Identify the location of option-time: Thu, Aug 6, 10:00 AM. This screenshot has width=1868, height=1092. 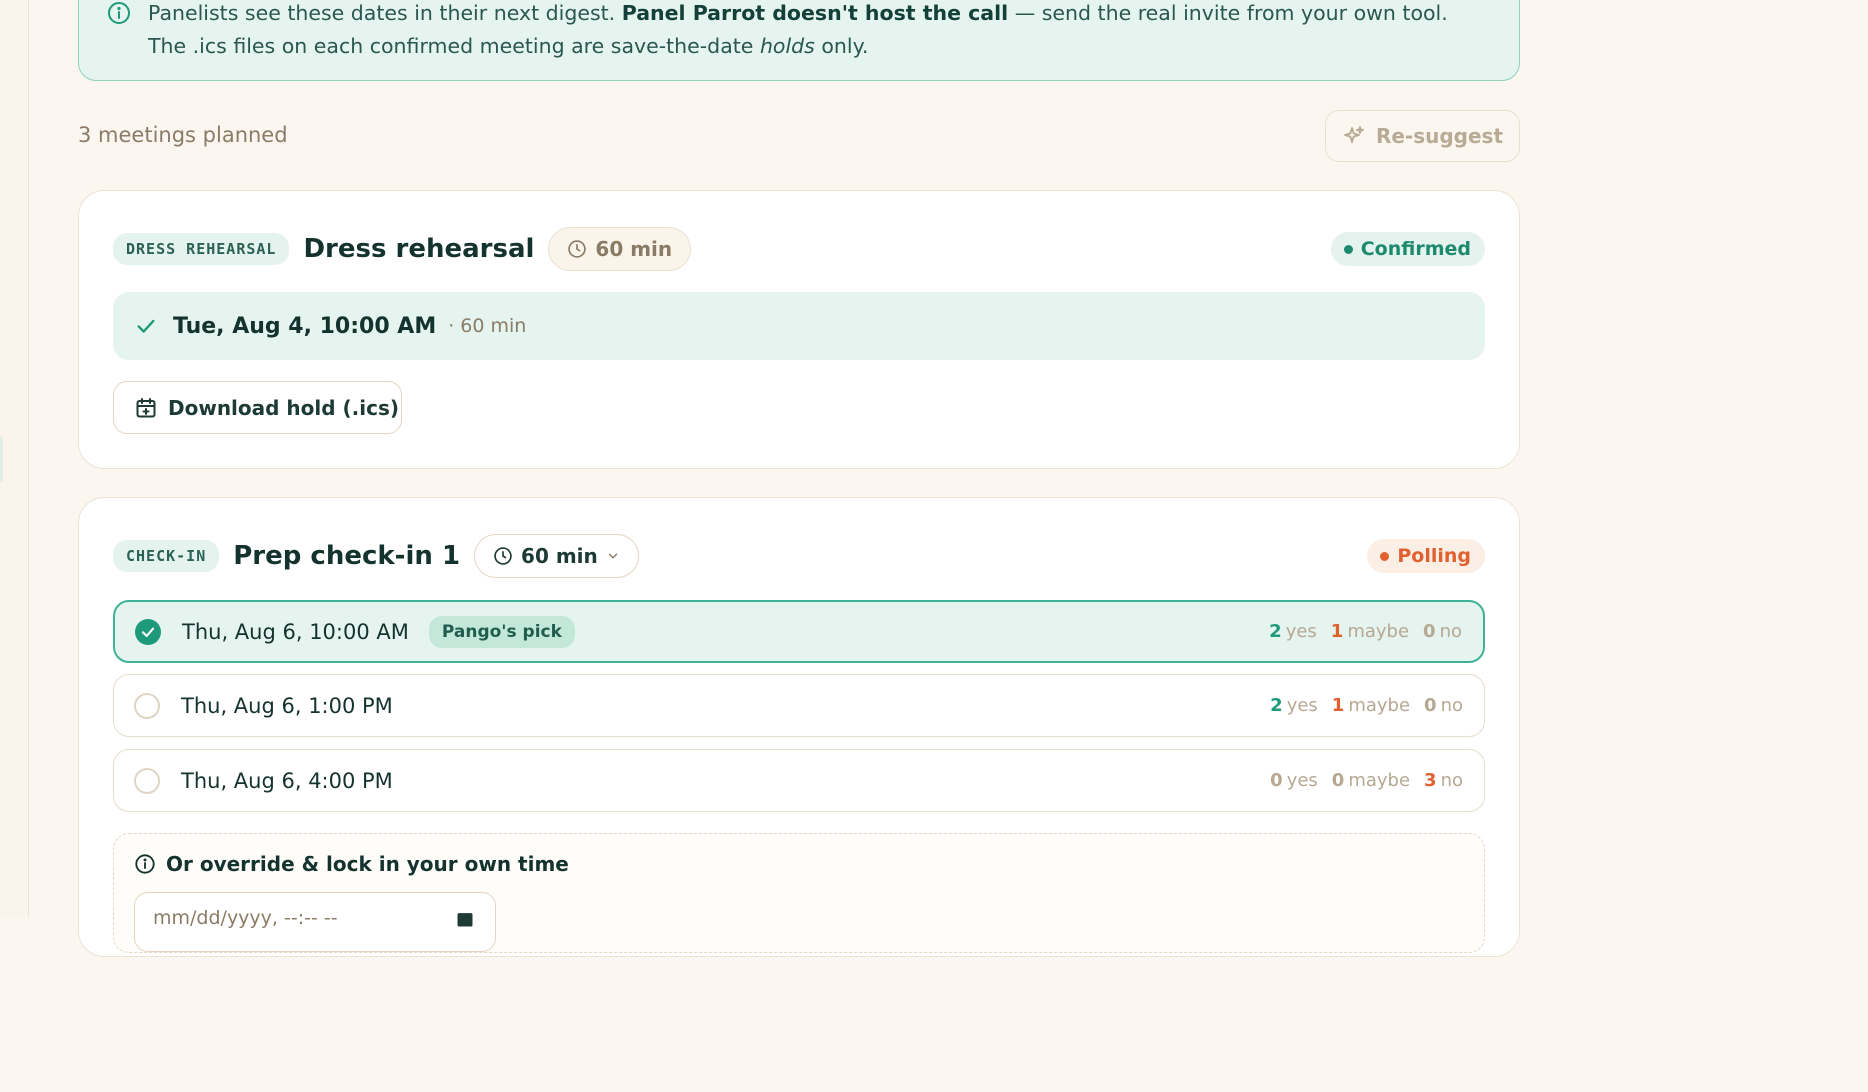
(295, 631).